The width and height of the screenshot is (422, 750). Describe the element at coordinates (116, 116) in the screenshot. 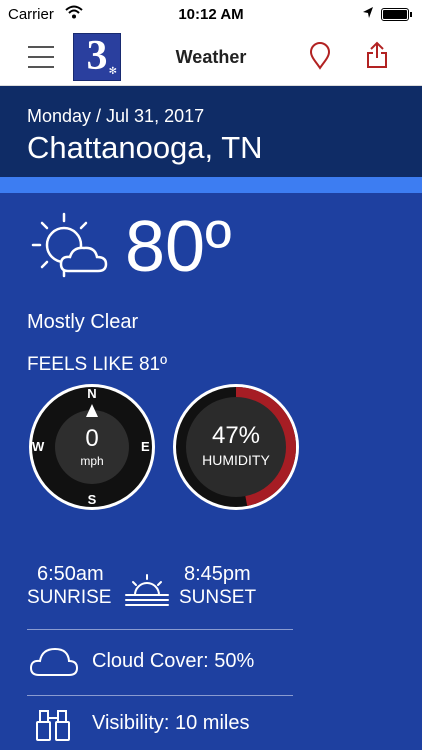

I see `current-date: Monday / Jul 31, 2017` at that location.